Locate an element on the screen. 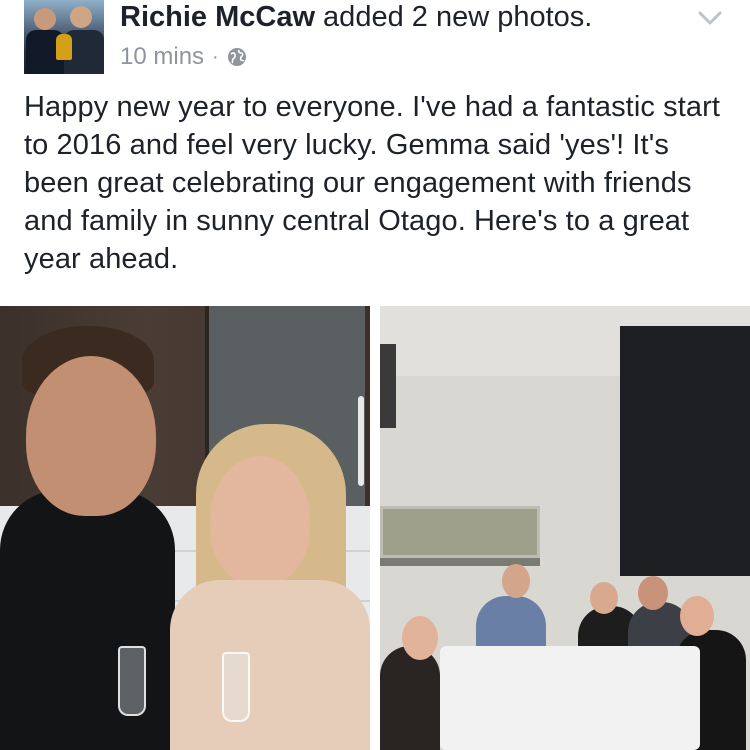  post-meta: 10 mins · is located at coordinates (183, 57).